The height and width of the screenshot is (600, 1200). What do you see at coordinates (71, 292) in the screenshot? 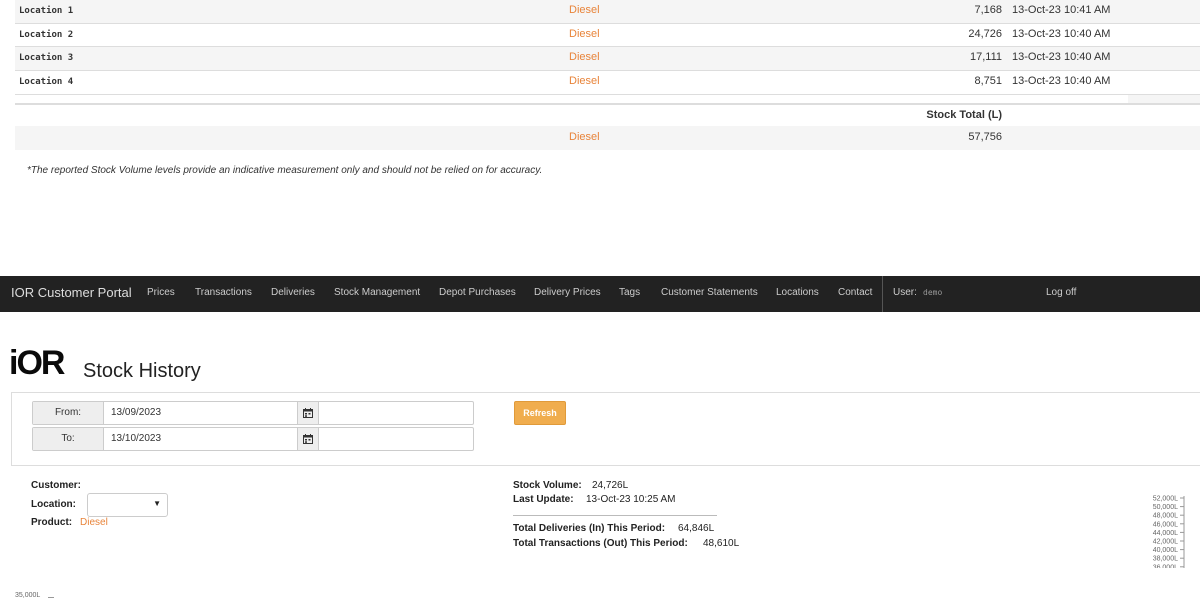
I see `brand-link: IOR Customer Portal` at bounding box center [71, 292].